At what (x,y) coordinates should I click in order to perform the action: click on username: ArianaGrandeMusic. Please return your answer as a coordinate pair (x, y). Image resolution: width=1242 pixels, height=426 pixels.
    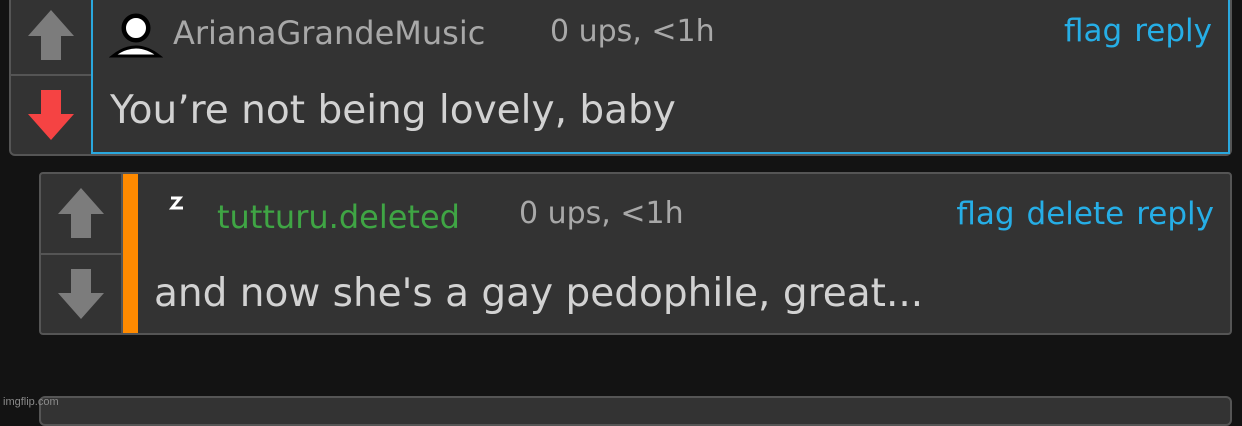
    Looking at the image, I should click on (329, 33).